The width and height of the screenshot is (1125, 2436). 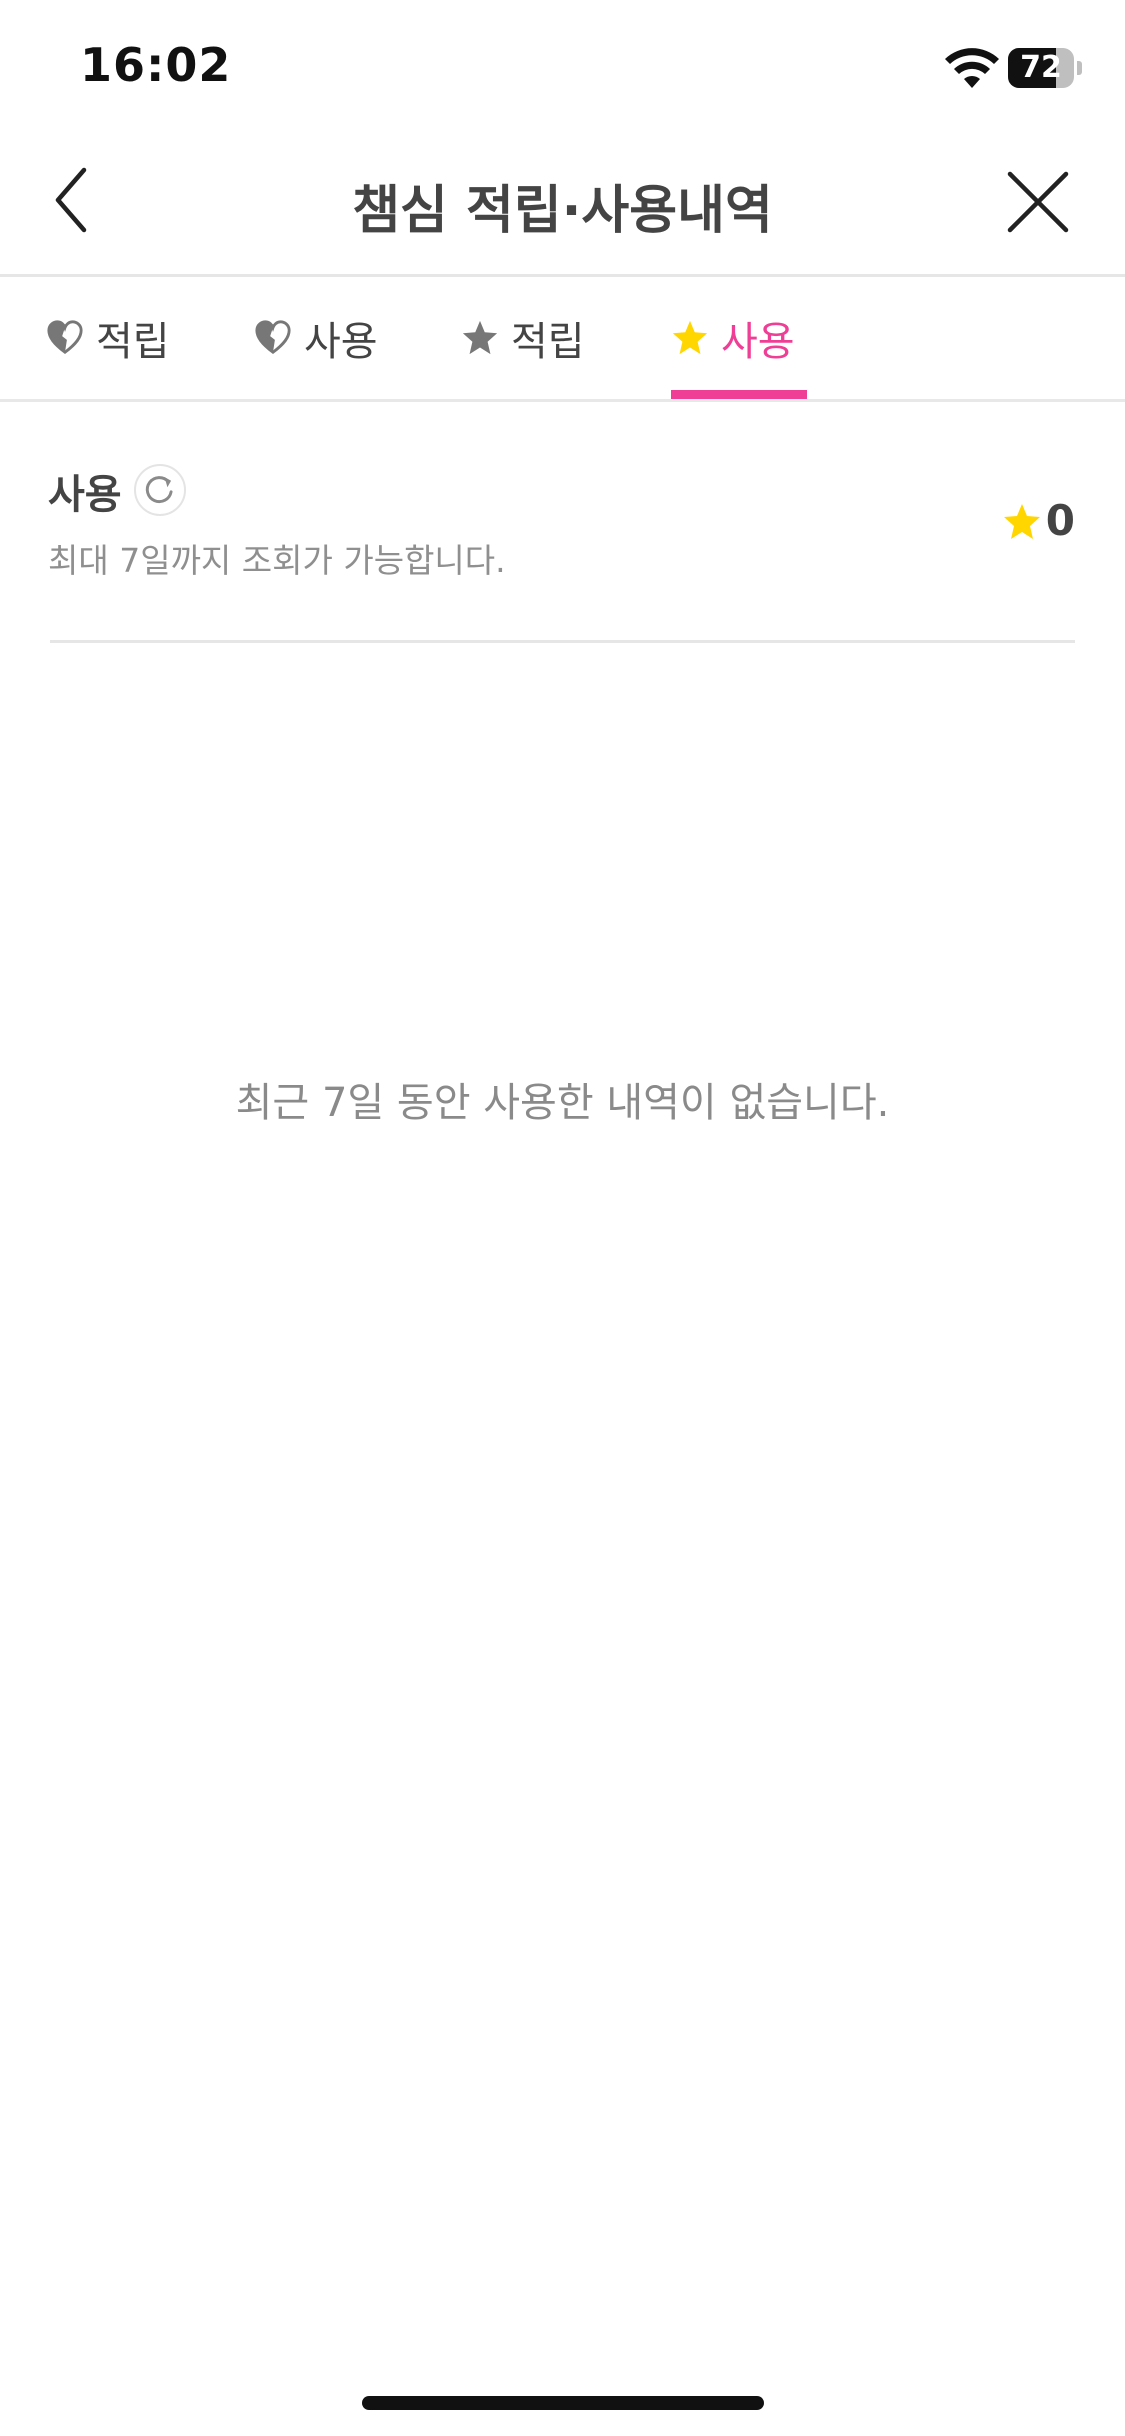 I want to click on battery-icon: 72, so click(x=1045, y=68).